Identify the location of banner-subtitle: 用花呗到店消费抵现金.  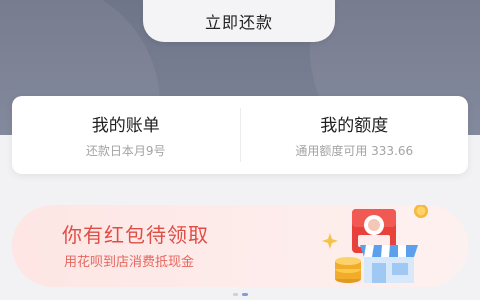
(129, 262).